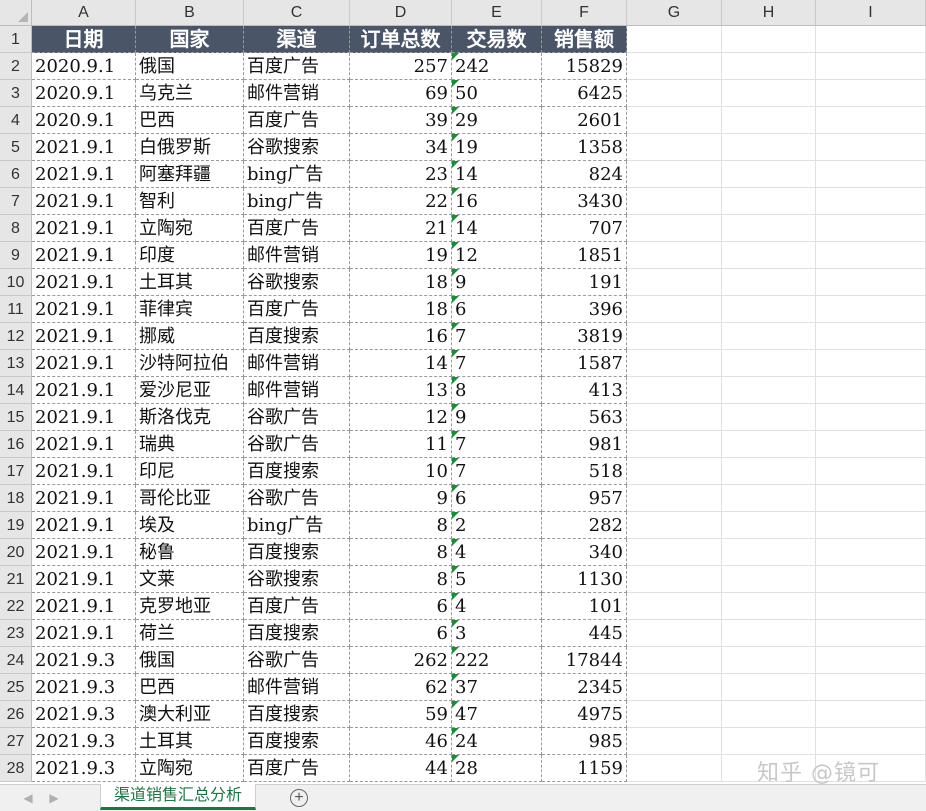 The image size is (926, 811). Describe the element at coordinates (584, 768) in the screenshot. I see `table-cell: 1159` at that location.